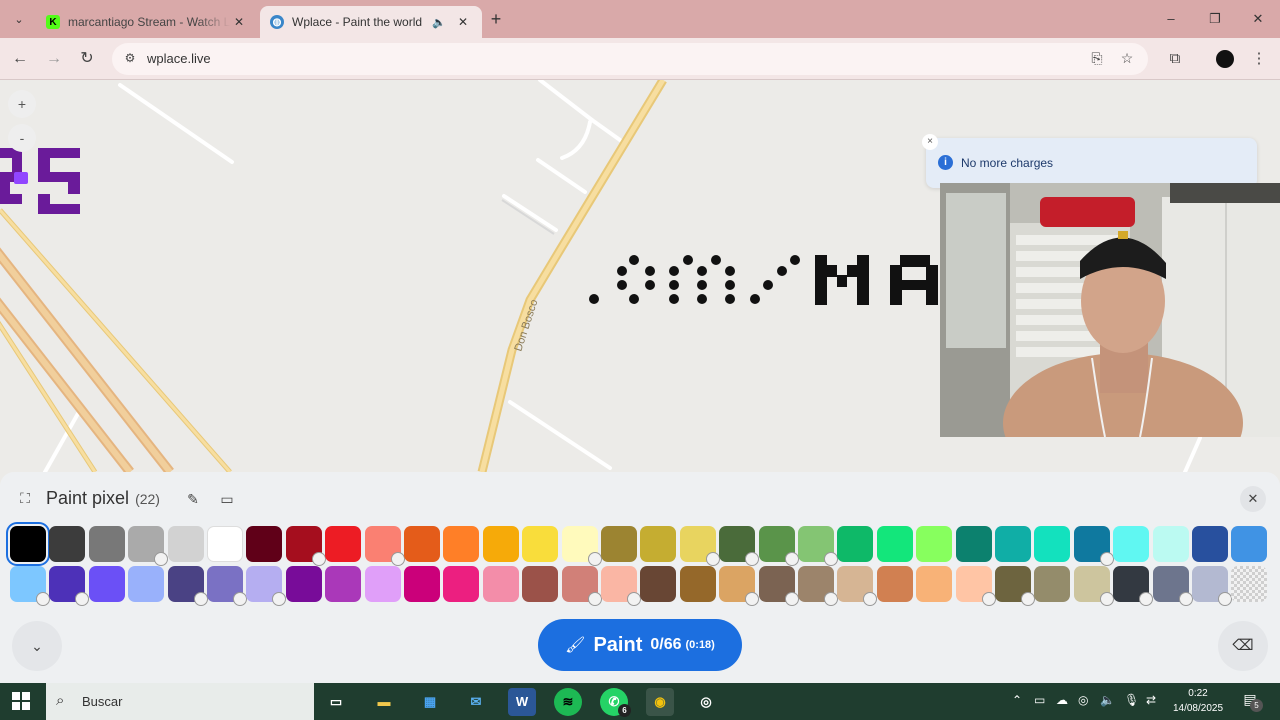 The image size is (1280, 720). What do you see at coordinates (615, 702) in the screenshot?
I see `whatsapp-icon: ✆ 6` at bounding box center [615, 702].